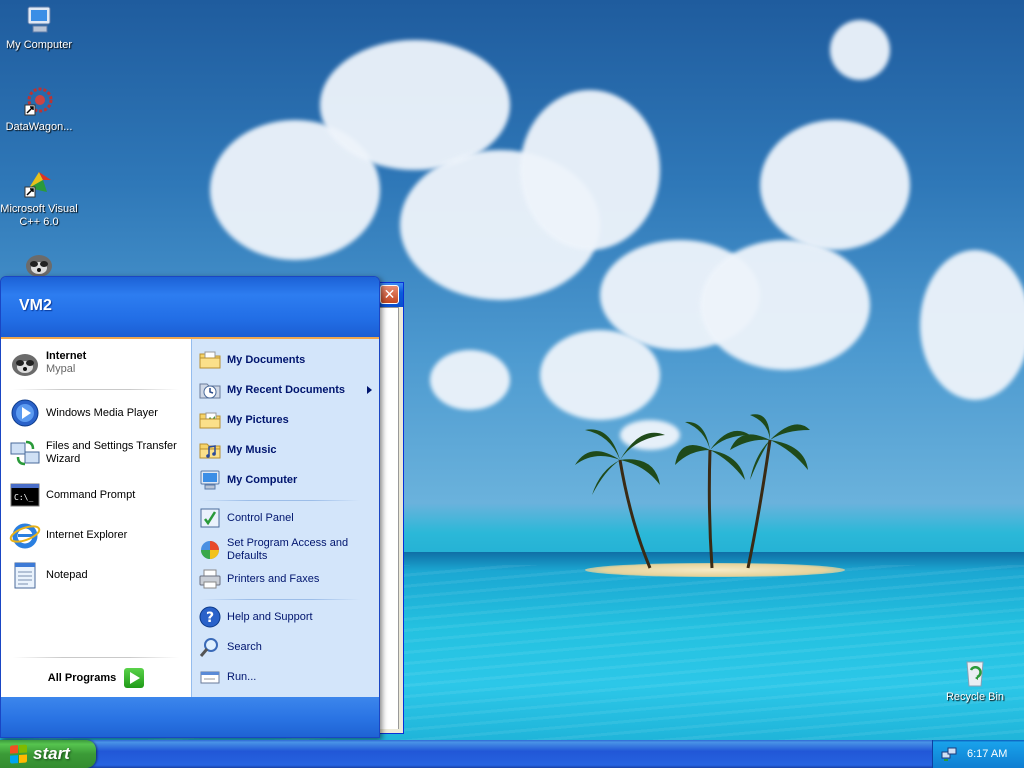  I want to click on desktop-icon-label: My Computer, so click(39, 45).